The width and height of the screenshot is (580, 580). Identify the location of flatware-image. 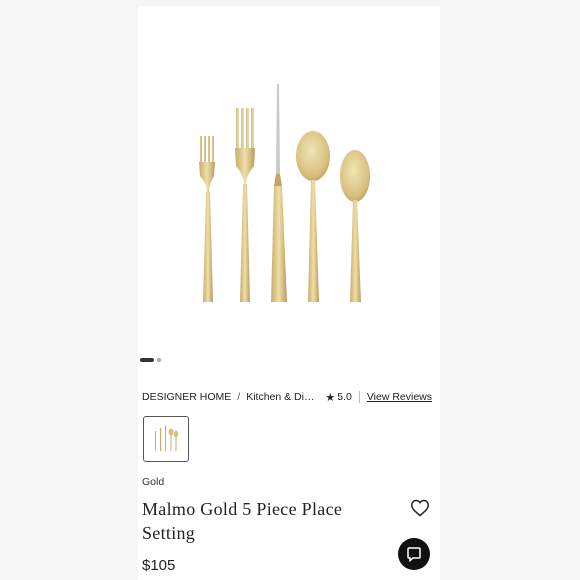
(284, 193).